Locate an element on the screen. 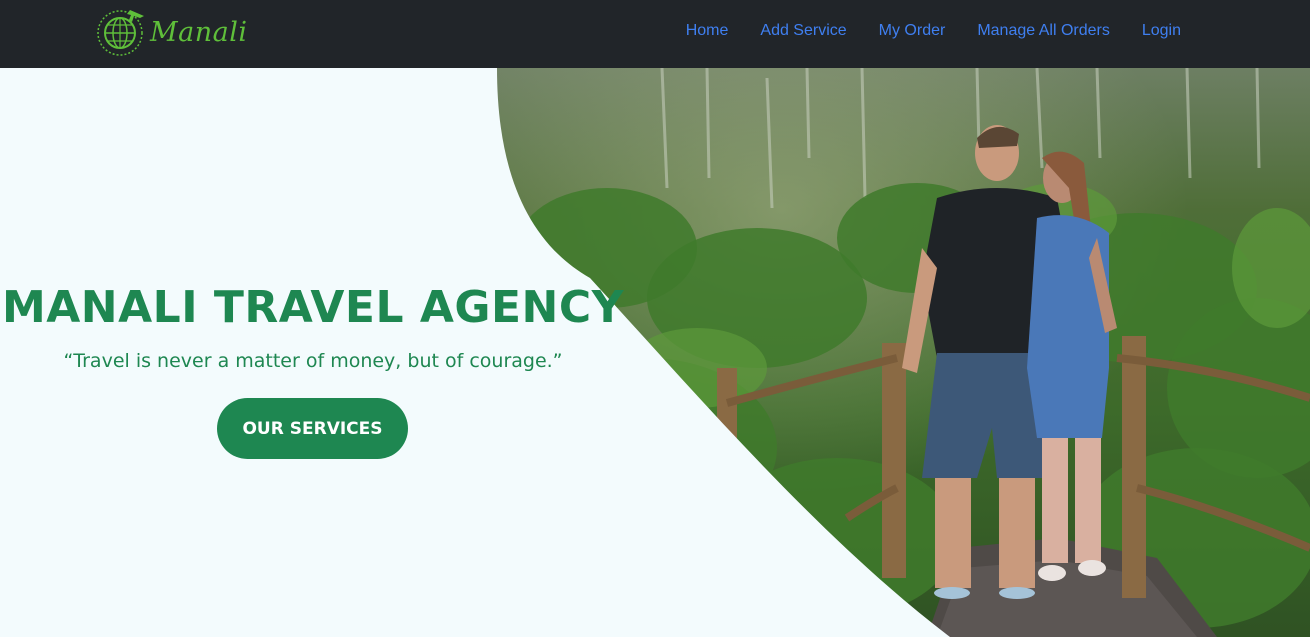 The height and width of the screenshot is (637, 1310). nav-link-home: Home is located at coordinates (707, 31).